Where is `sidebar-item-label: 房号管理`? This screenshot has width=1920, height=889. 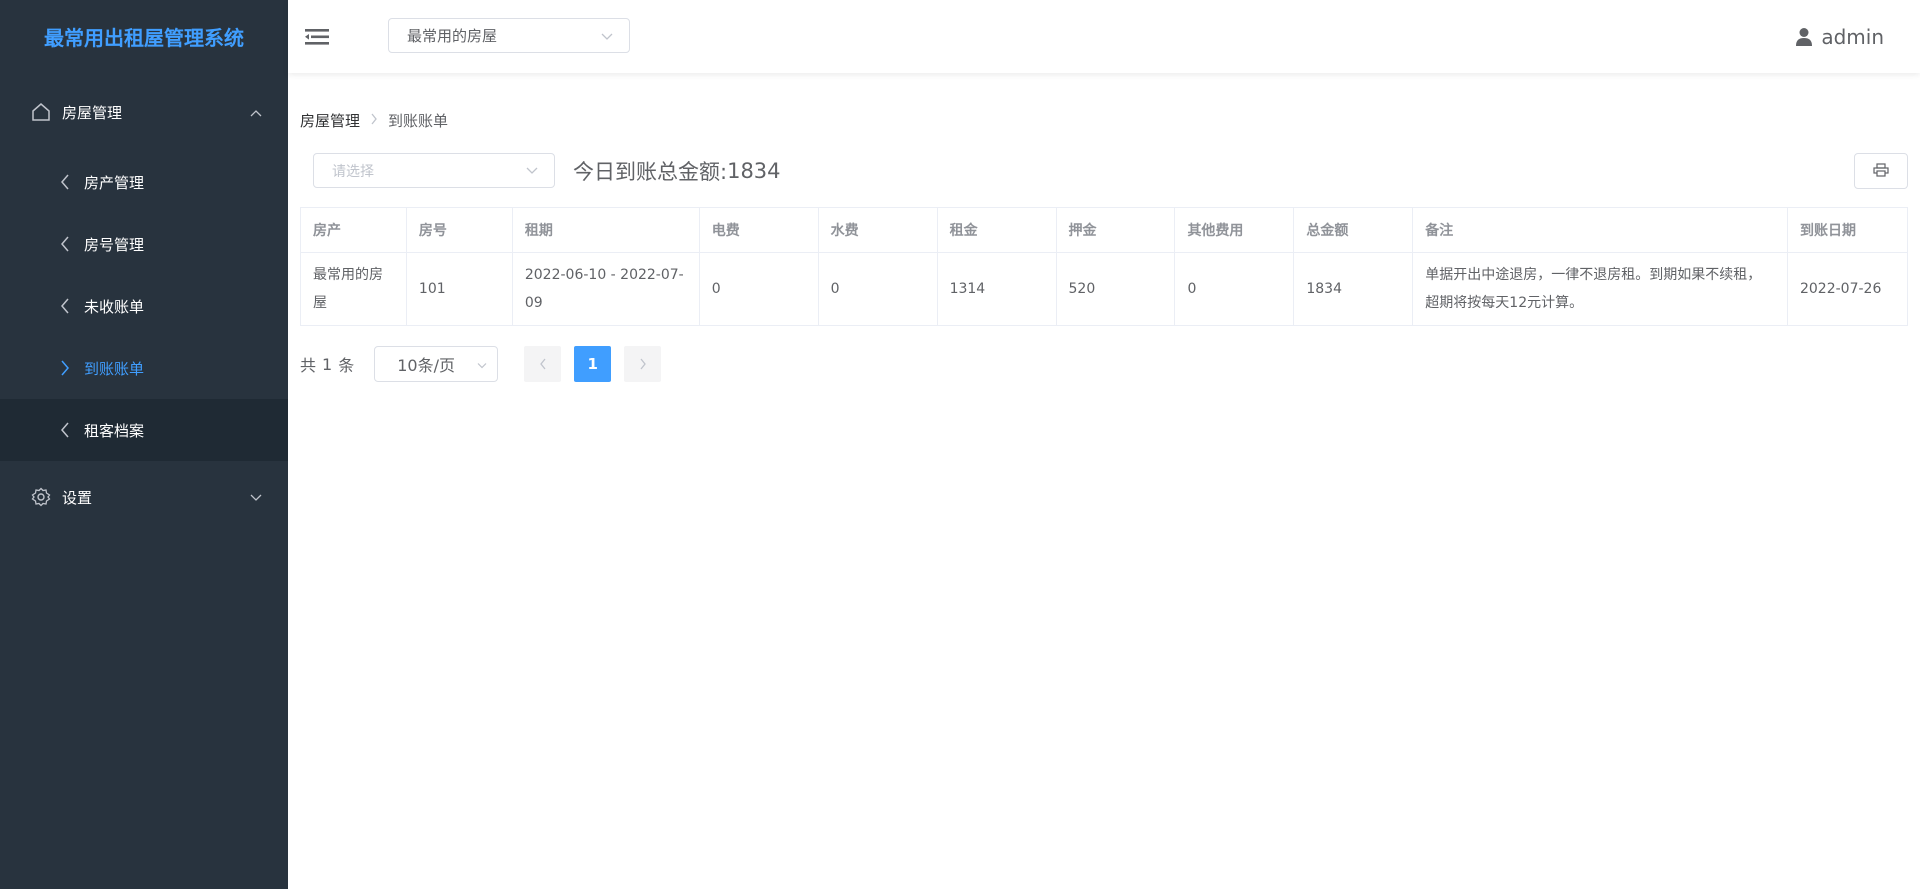 sidebar-item-label: 房号管理 is located at coordinates (114, 244).